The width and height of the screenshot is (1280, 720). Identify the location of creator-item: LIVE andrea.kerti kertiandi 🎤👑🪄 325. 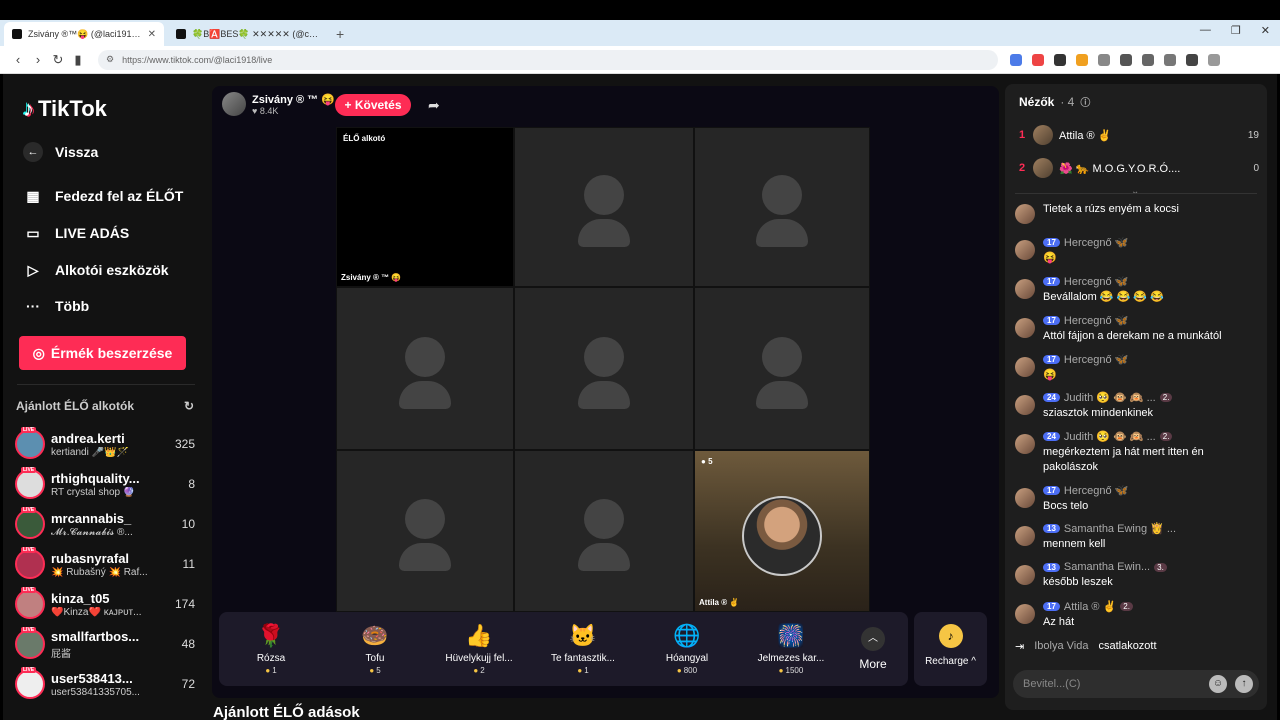
(105, 444).